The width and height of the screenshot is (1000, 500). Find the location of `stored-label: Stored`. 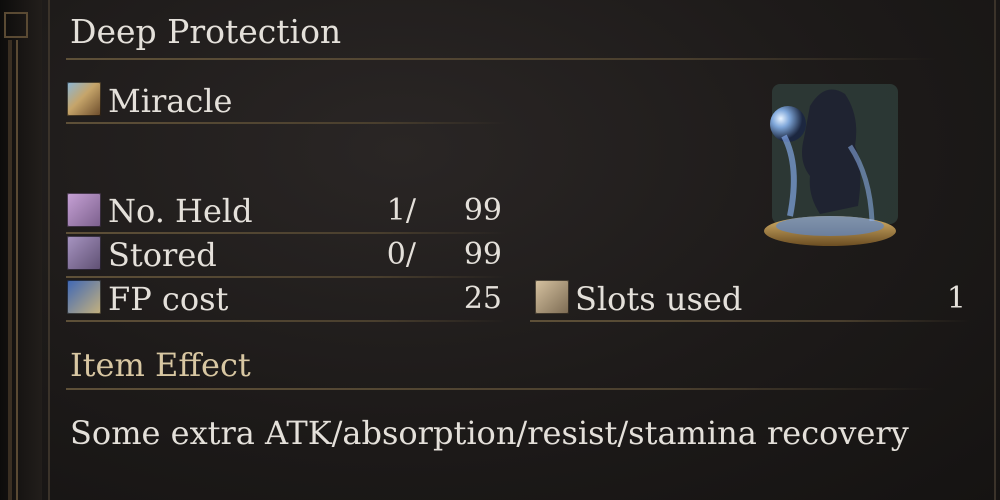

stored-label: Stored is located at coordinates (162, 255).